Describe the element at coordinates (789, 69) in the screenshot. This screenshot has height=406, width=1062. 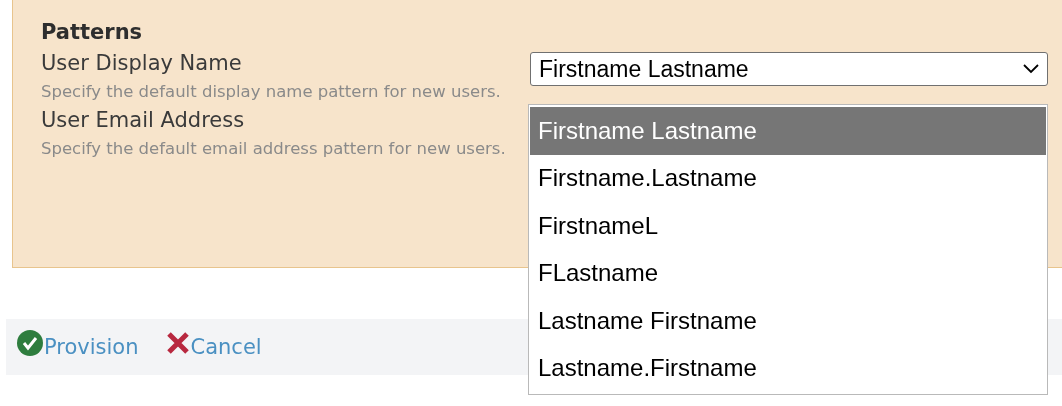
I see `select-field: Firstname Lastname` at that location.